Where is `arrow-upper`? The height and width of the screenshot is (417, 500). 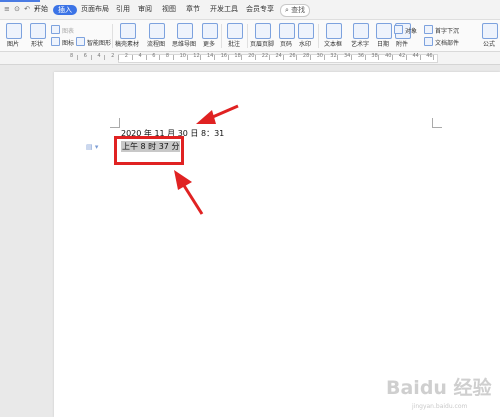
arrow-upper is located at coordinates (217, 114).